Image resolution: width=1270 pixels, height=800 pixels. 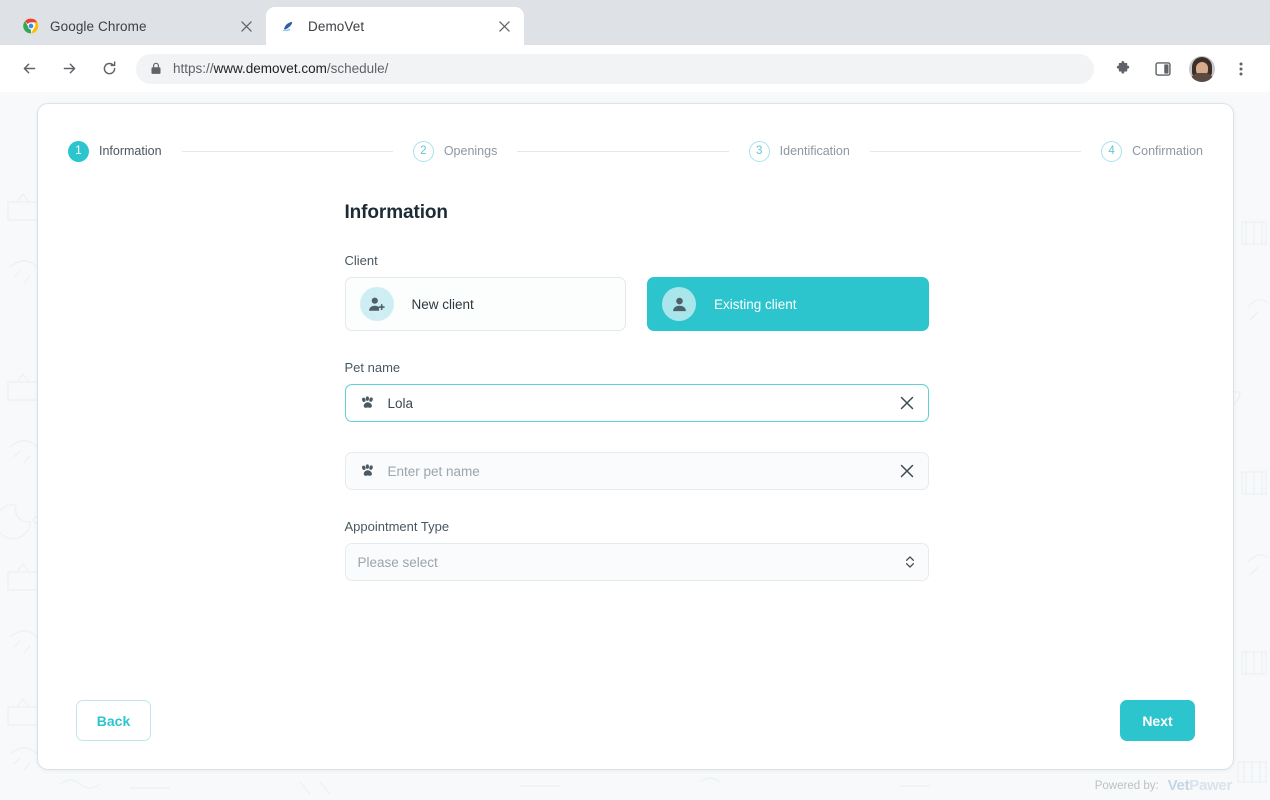 I want to click on new-client-option: New client, so click(x=485, y=304).